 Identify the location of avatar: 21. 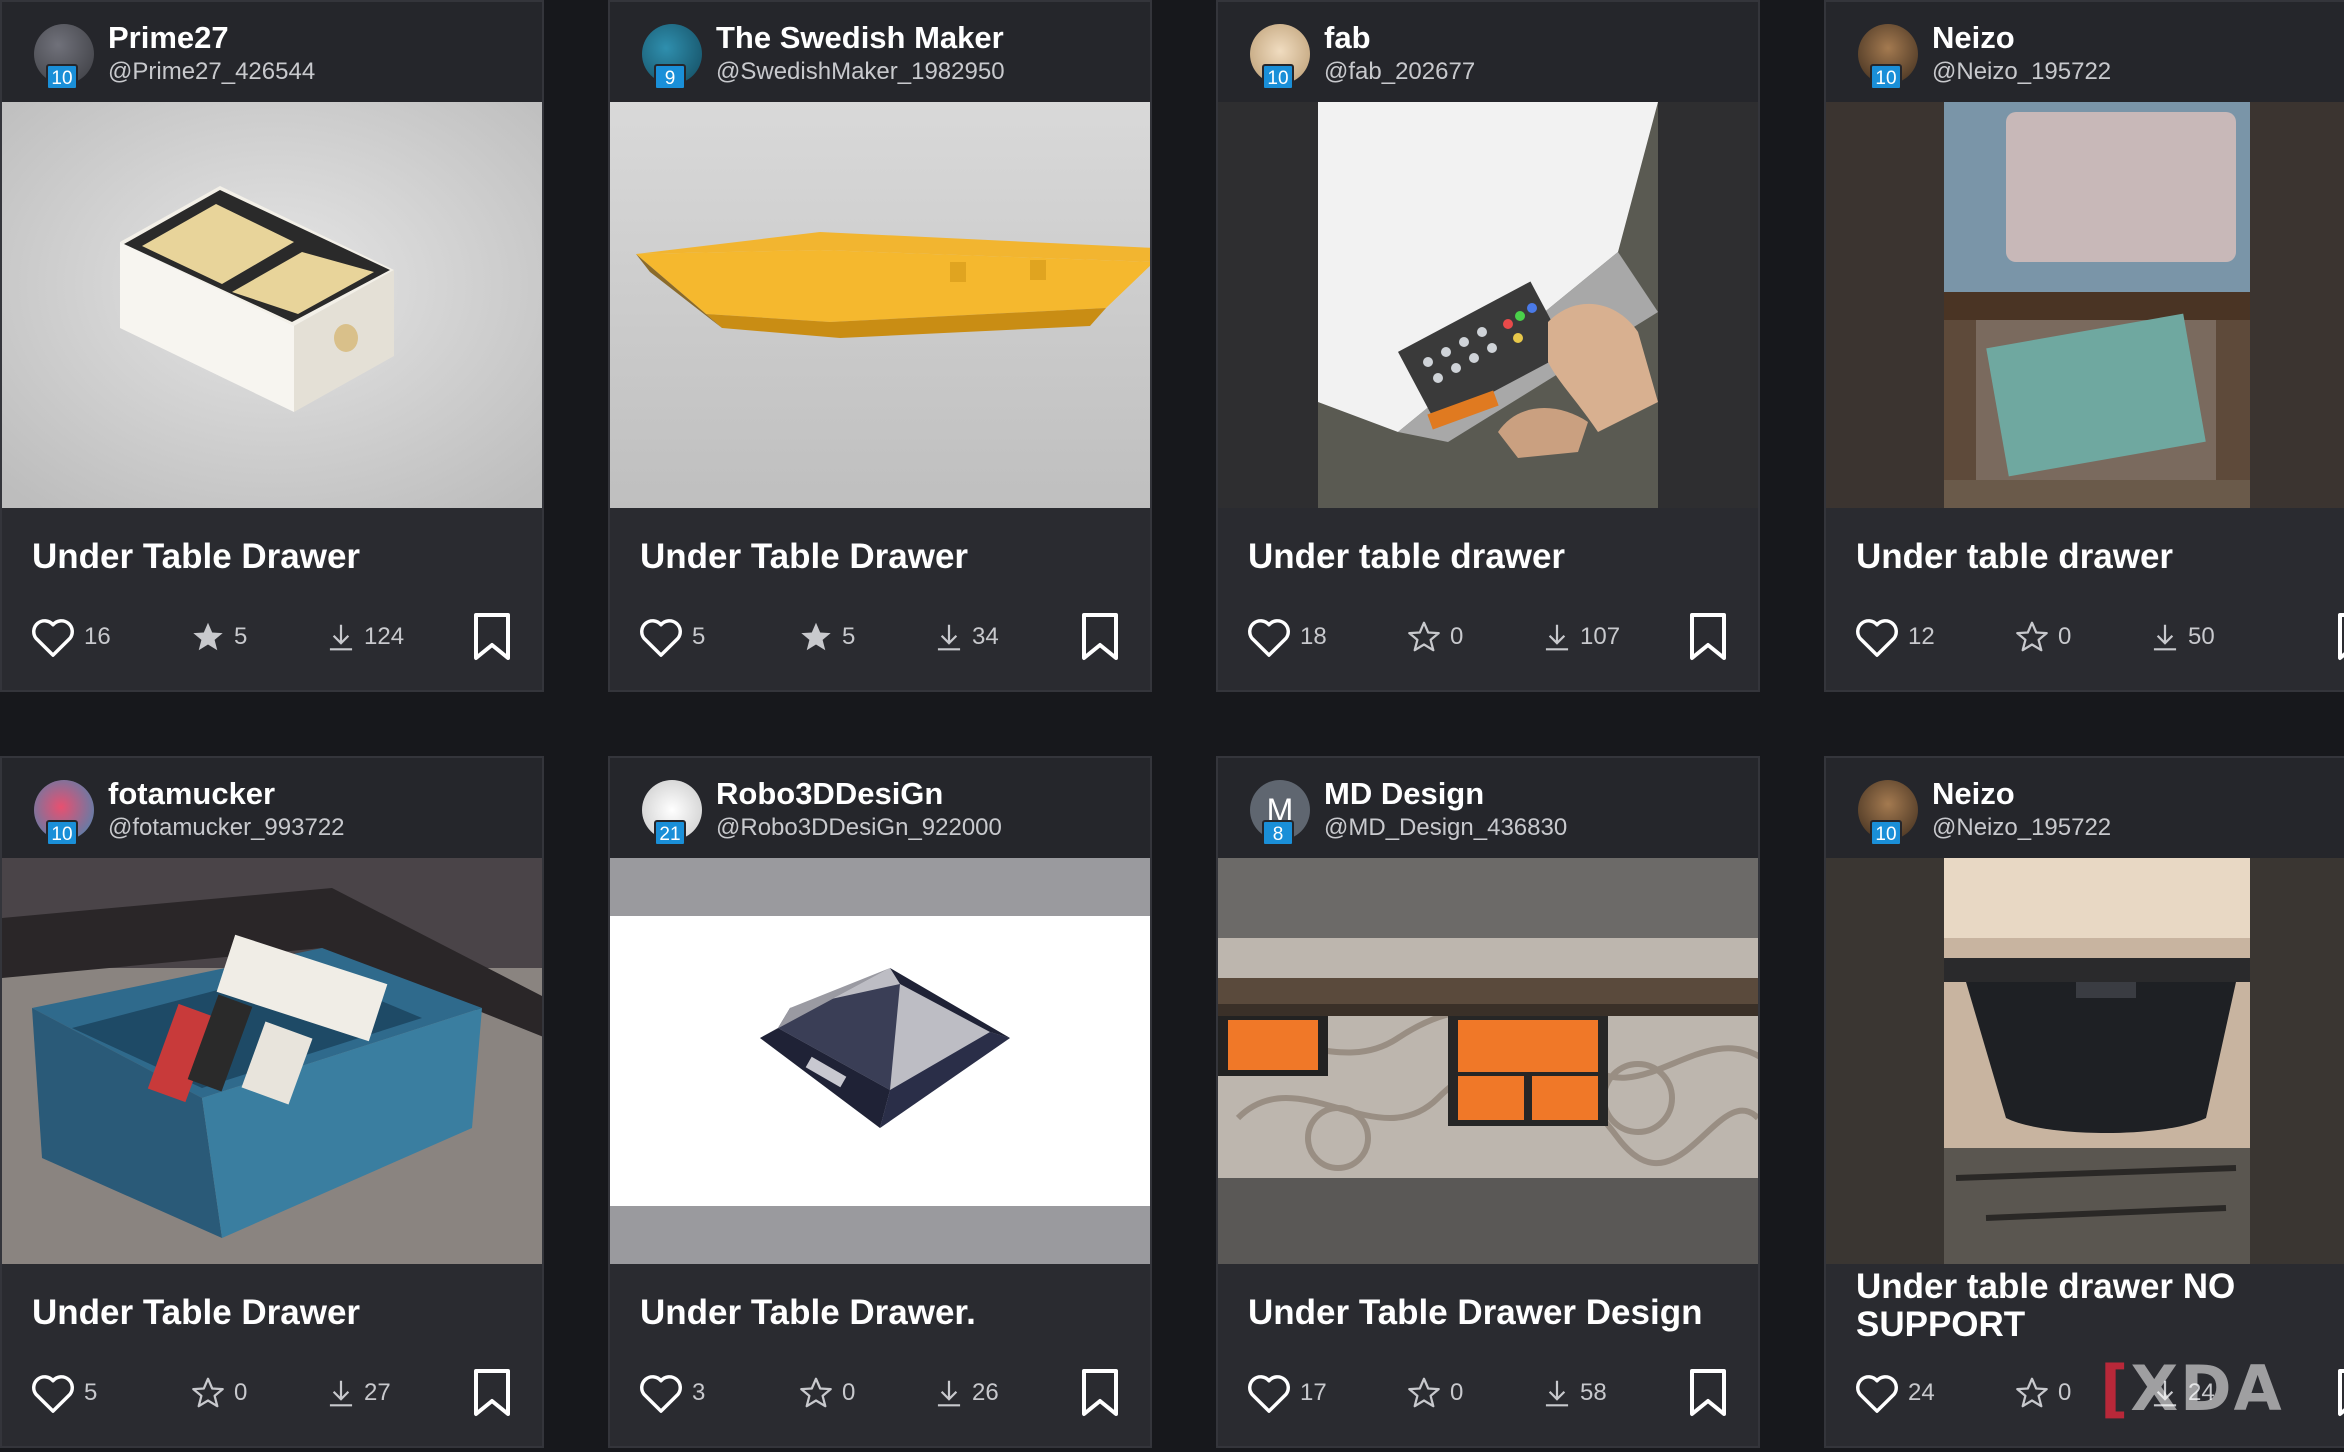
(672, 813).